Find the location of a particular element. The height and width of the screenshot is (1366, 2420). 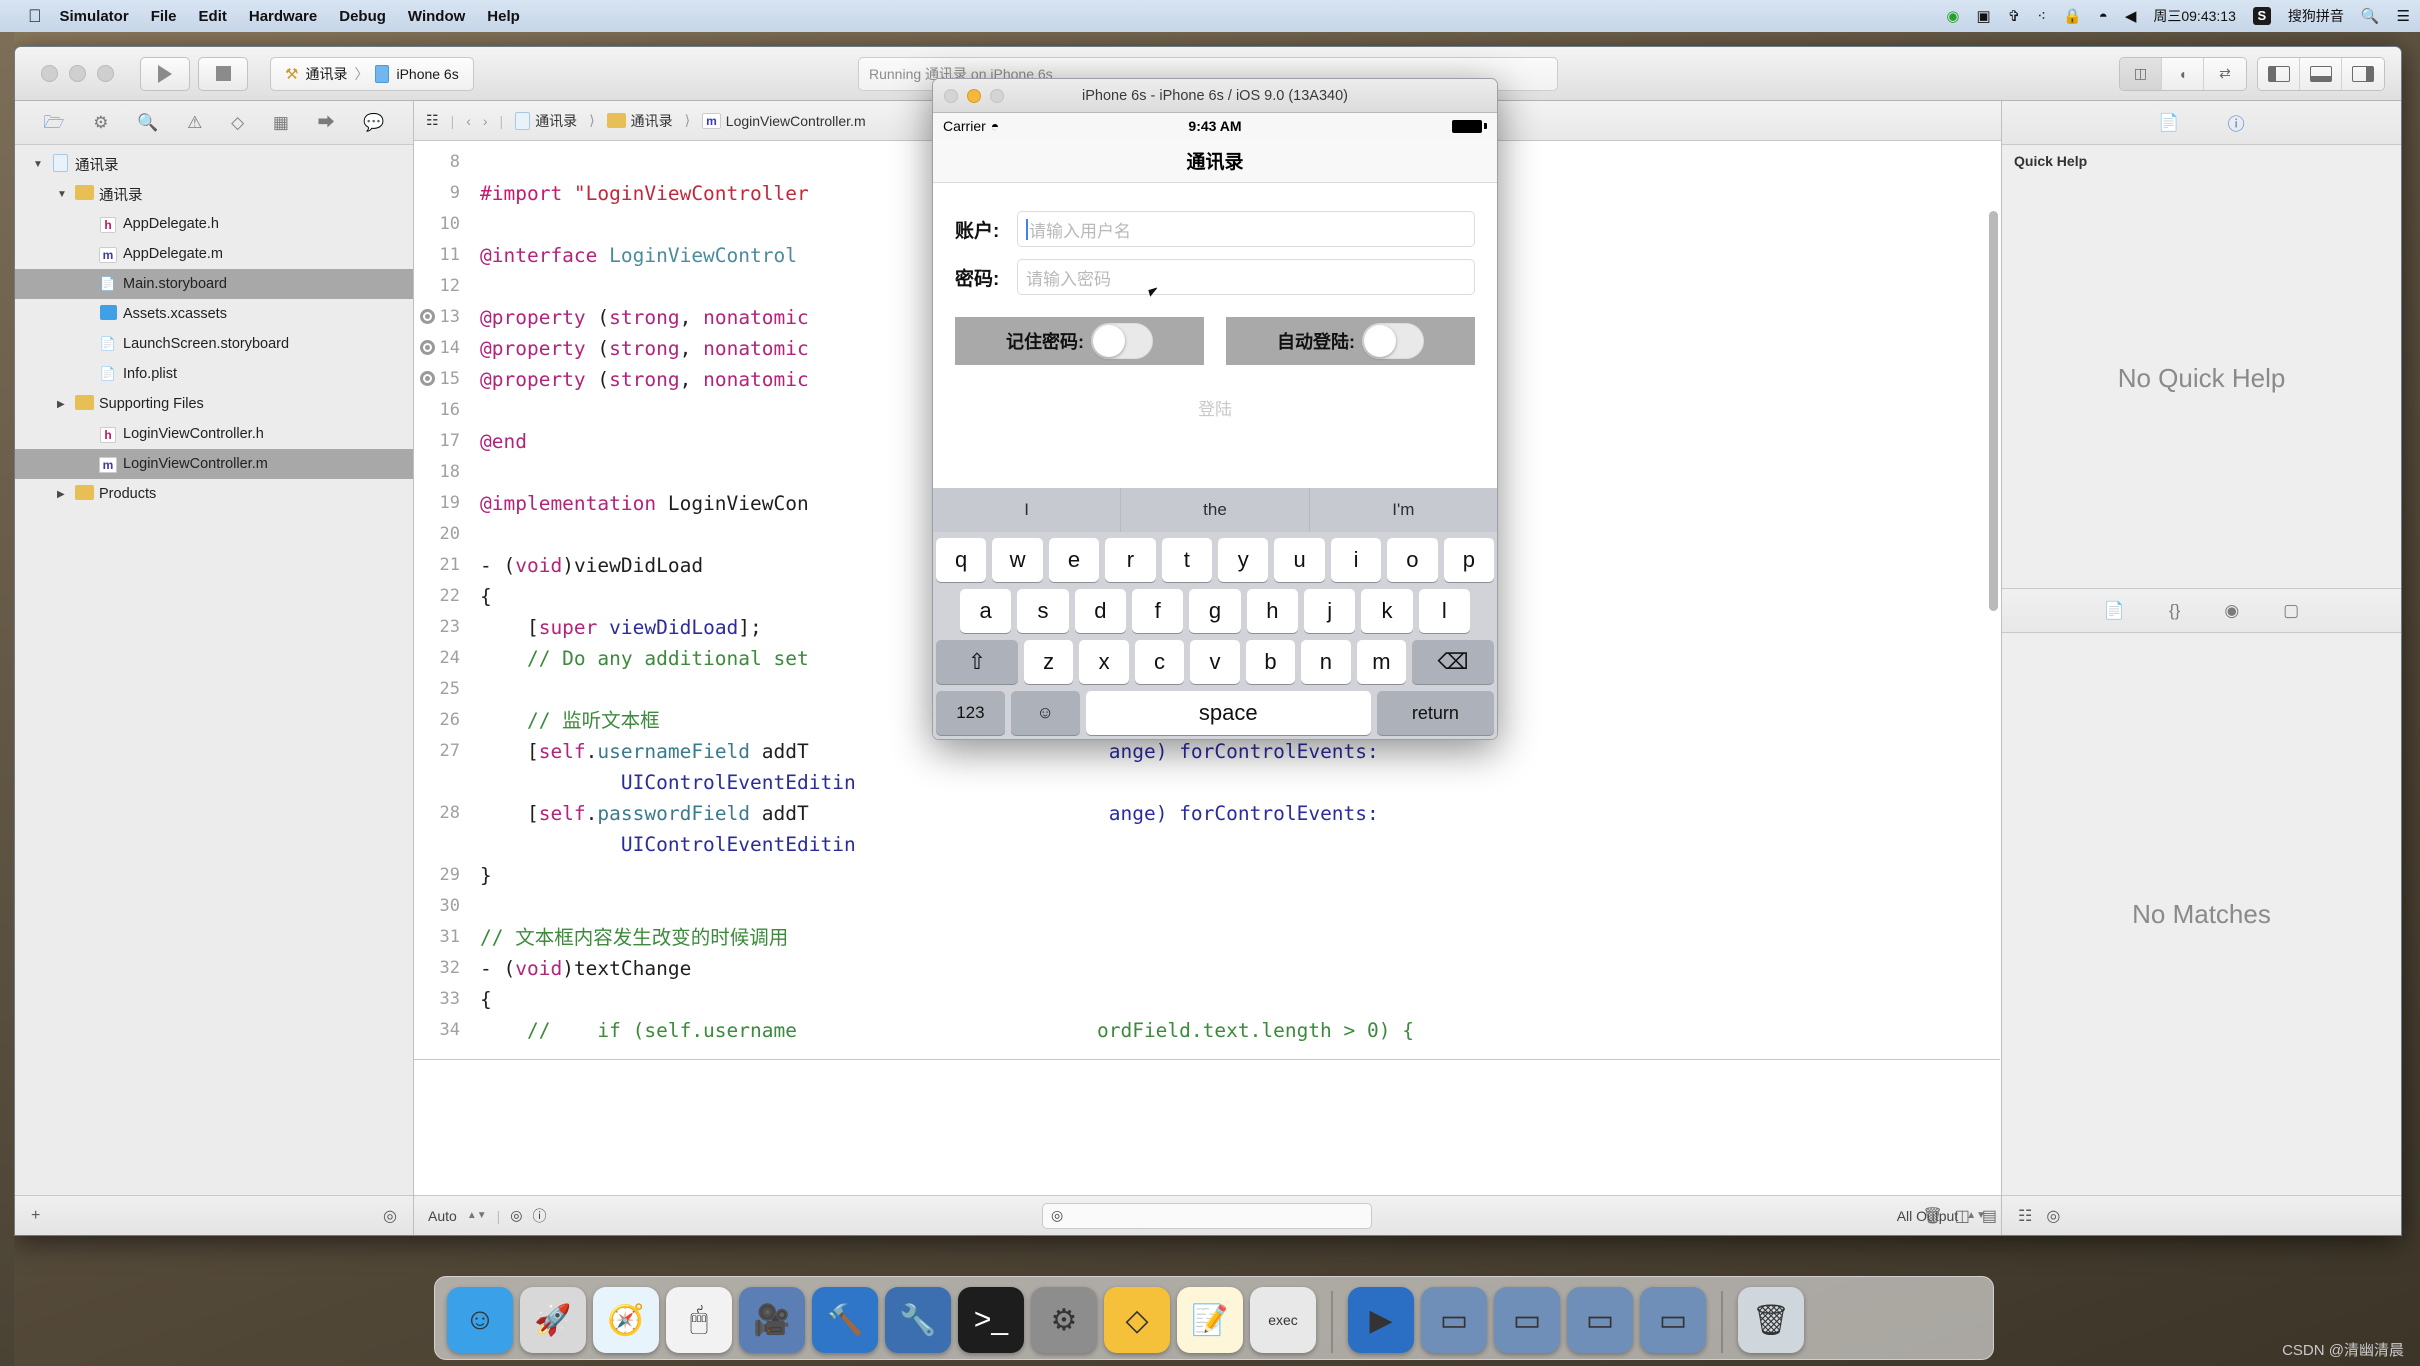

line-number: 18 is located at coordinates (443, 472).